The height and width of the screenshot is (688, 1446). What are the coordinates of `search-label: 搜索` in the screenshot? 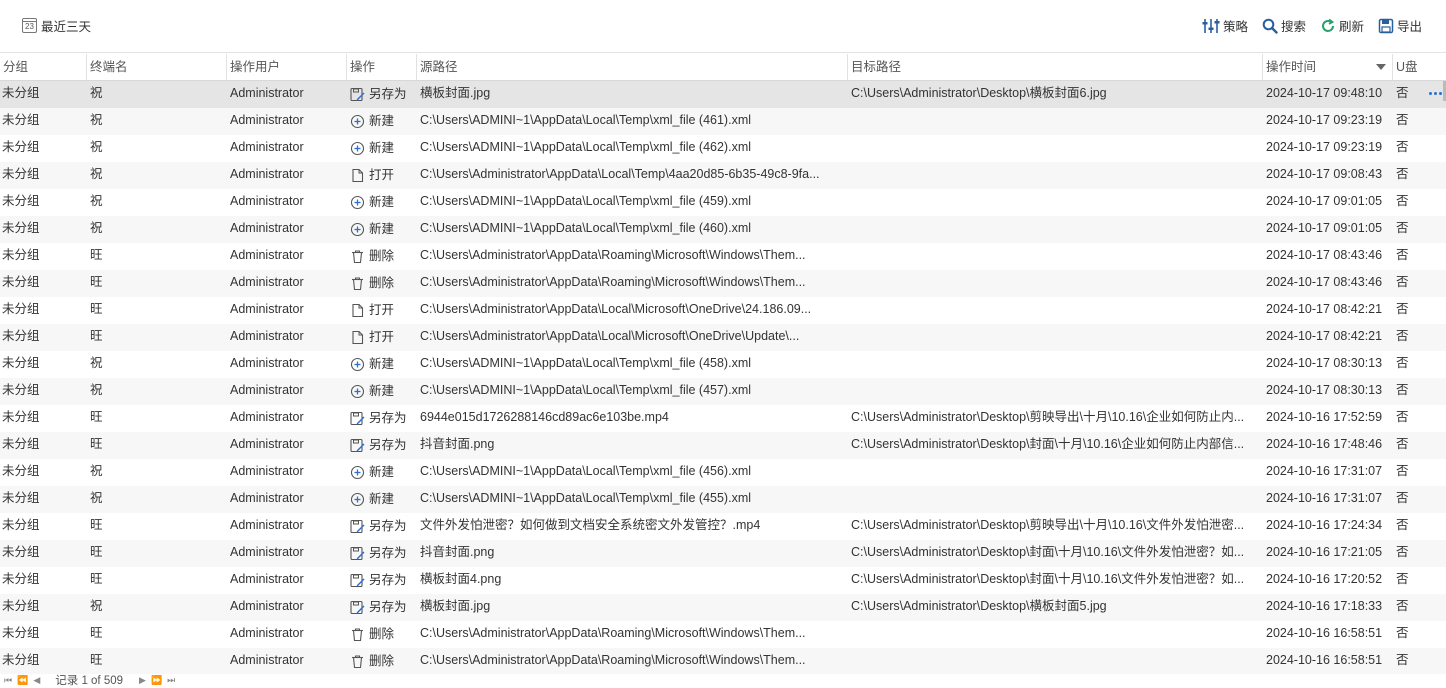 It's located at (1293, 27).